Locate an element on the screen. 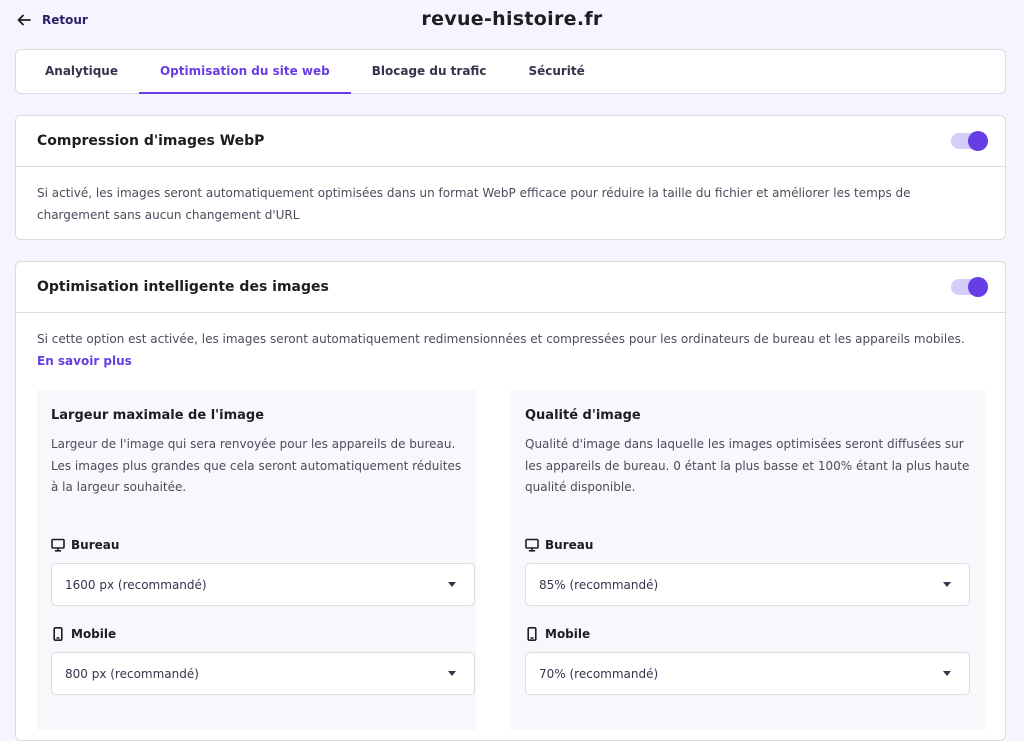 This screenshot has width=1024, height=741. max-width-title: Largeur maximale de l'image is located at coordinates (158, 415).